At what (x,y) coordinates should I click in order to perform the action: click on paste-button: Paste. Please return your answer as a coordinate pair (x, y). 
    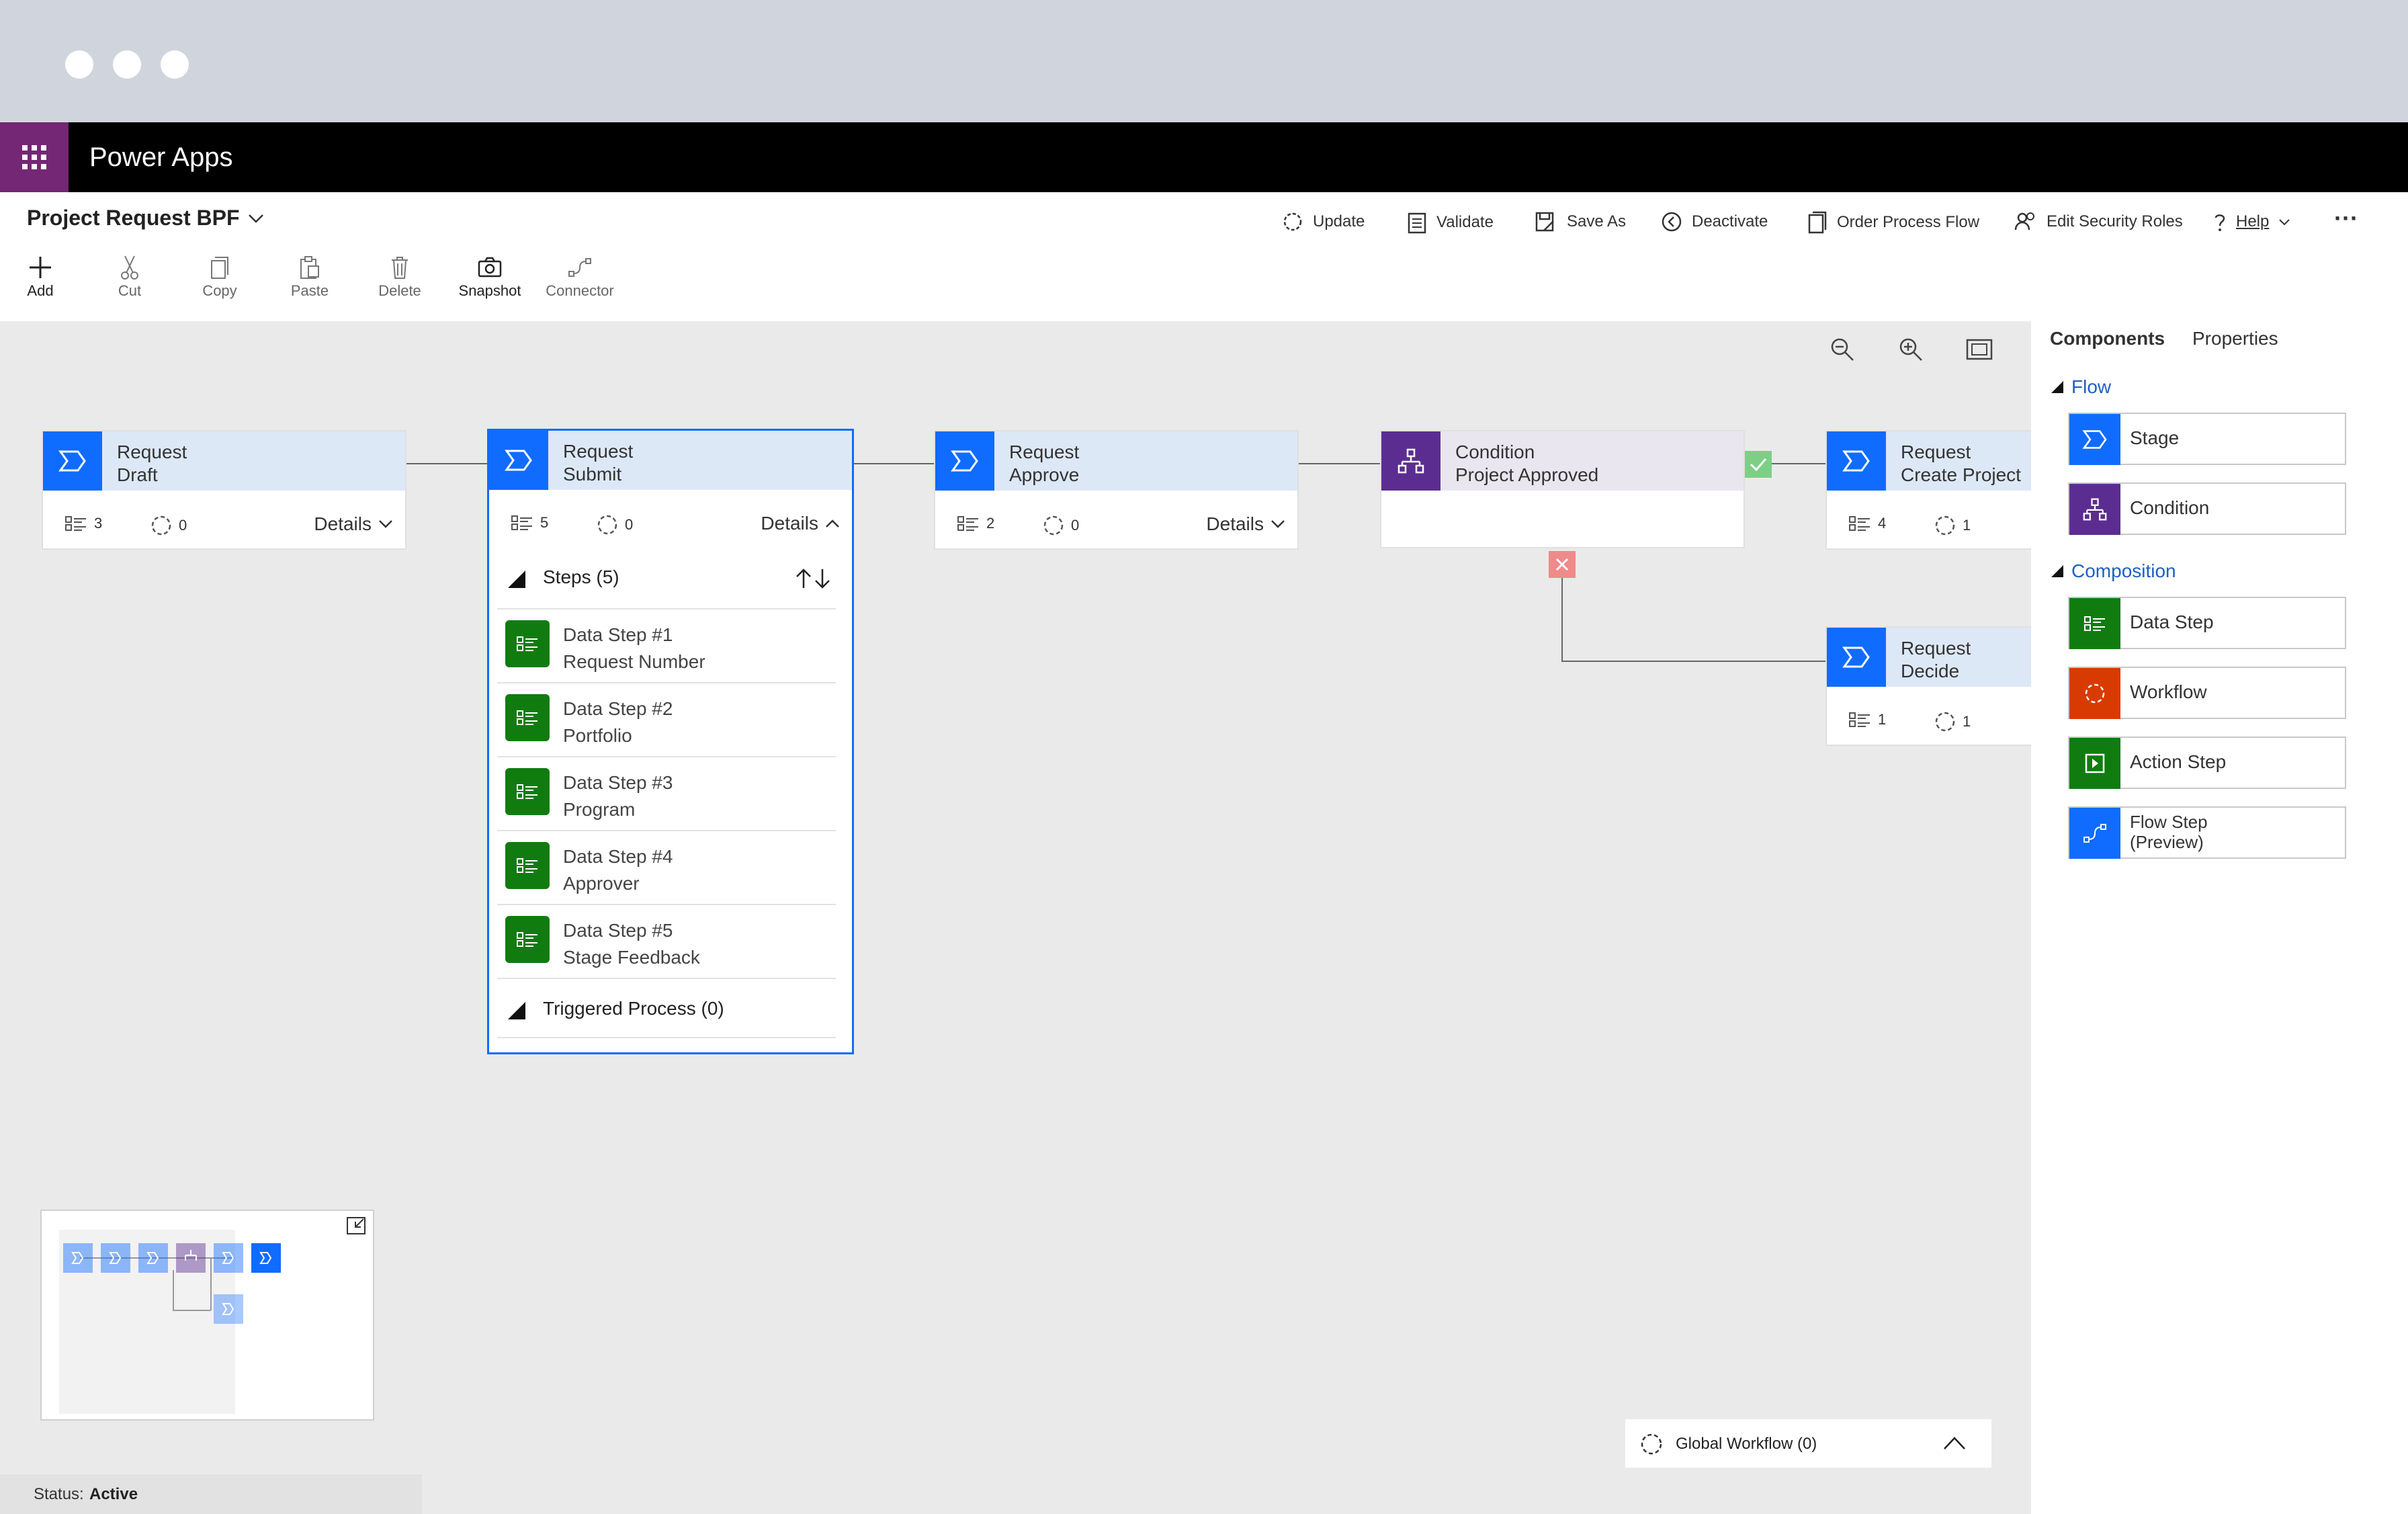
    Looking at the image, I should click on (310, 276).